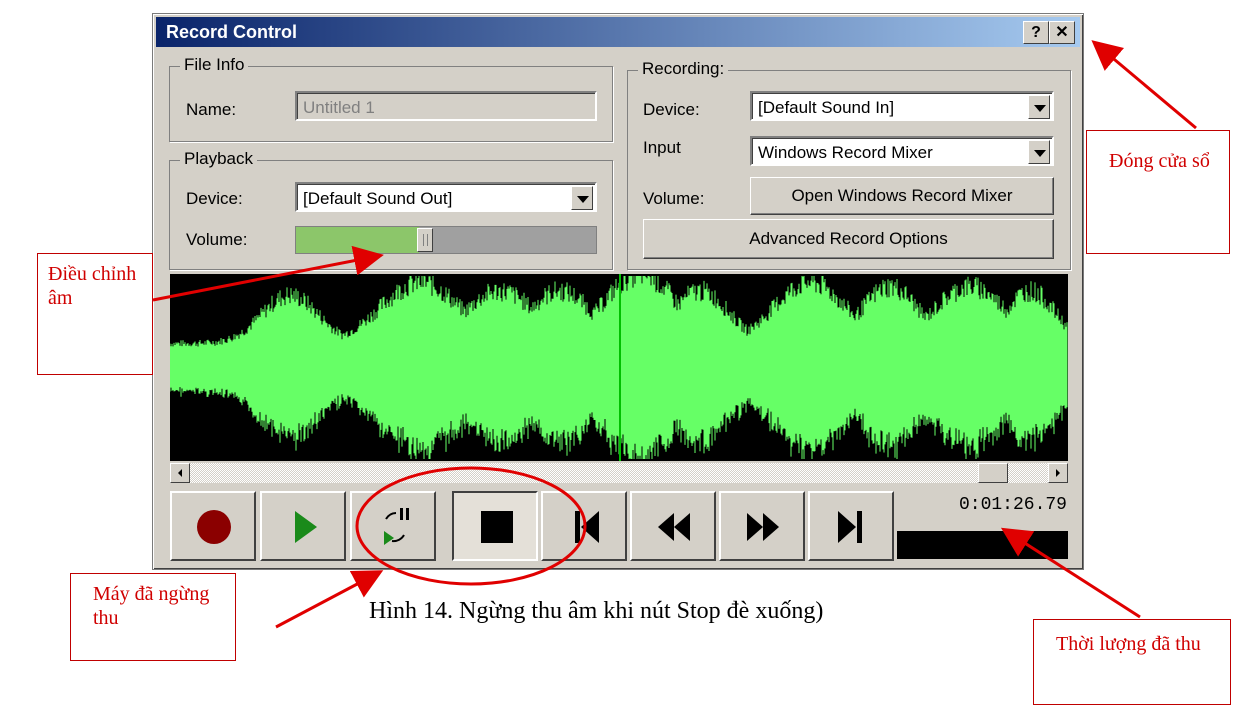 This screenshot has height=709, width=1242. I want to click on recording-input-select: Windows Record Mixer, so click(902, 151).